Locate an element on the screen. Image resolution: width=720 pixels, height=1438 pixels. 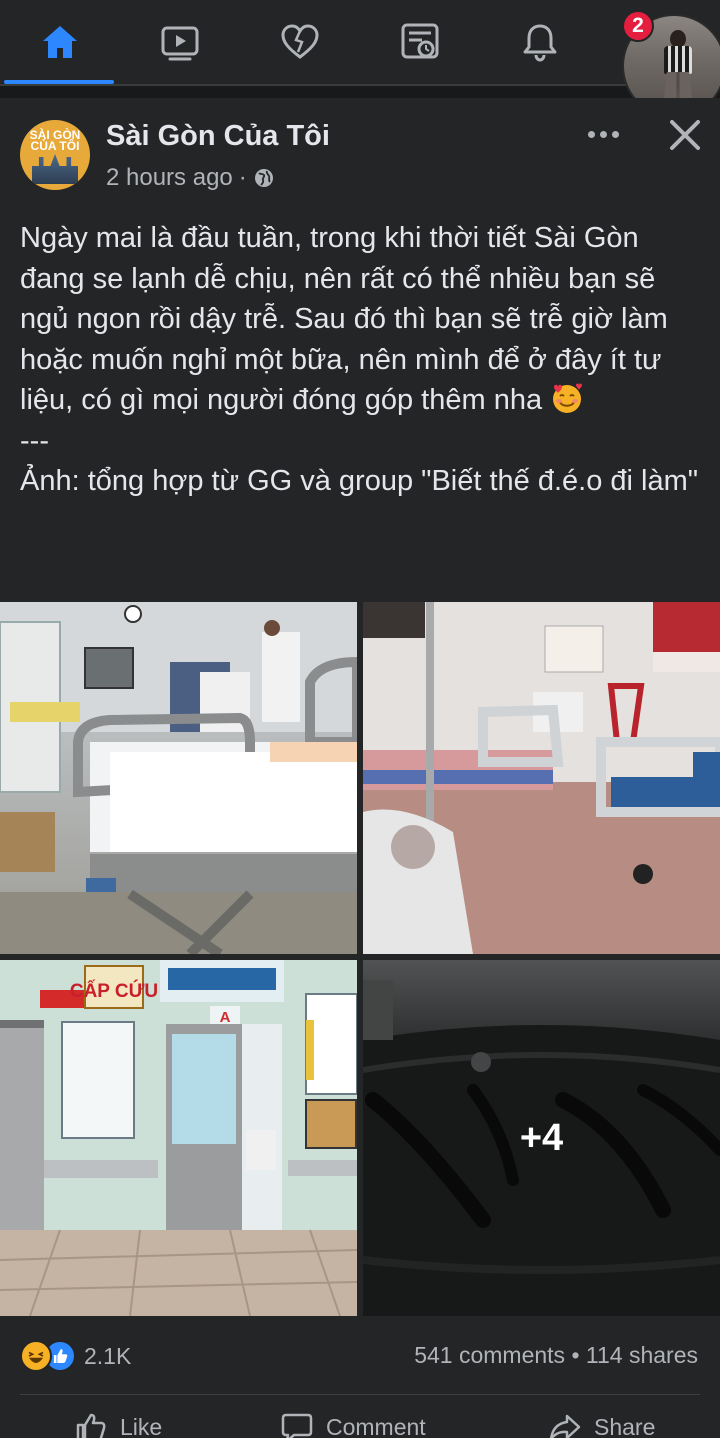
news-feed-icon is located at coordinates (420, 41).